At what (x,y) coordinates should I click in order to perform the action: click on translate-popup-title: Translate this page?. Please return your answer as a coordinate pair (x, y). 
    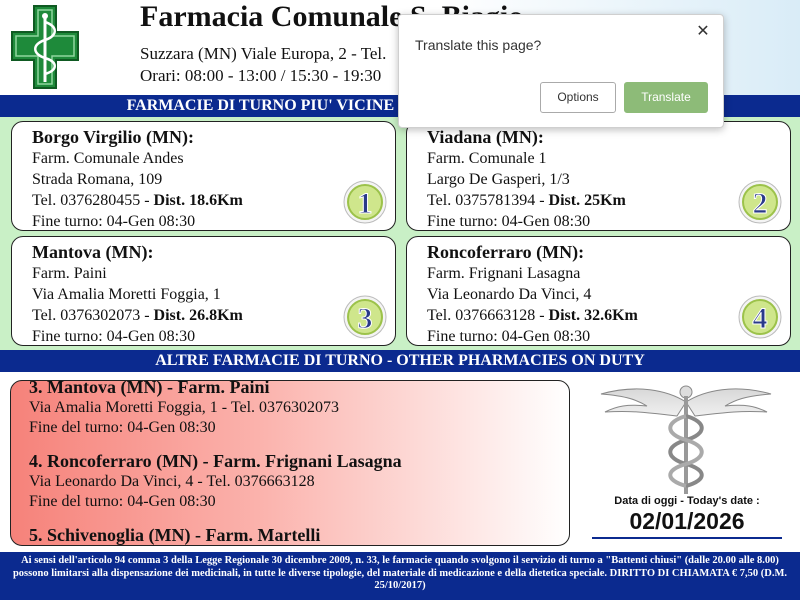
    Looking at the image, I should click on (478, 45).